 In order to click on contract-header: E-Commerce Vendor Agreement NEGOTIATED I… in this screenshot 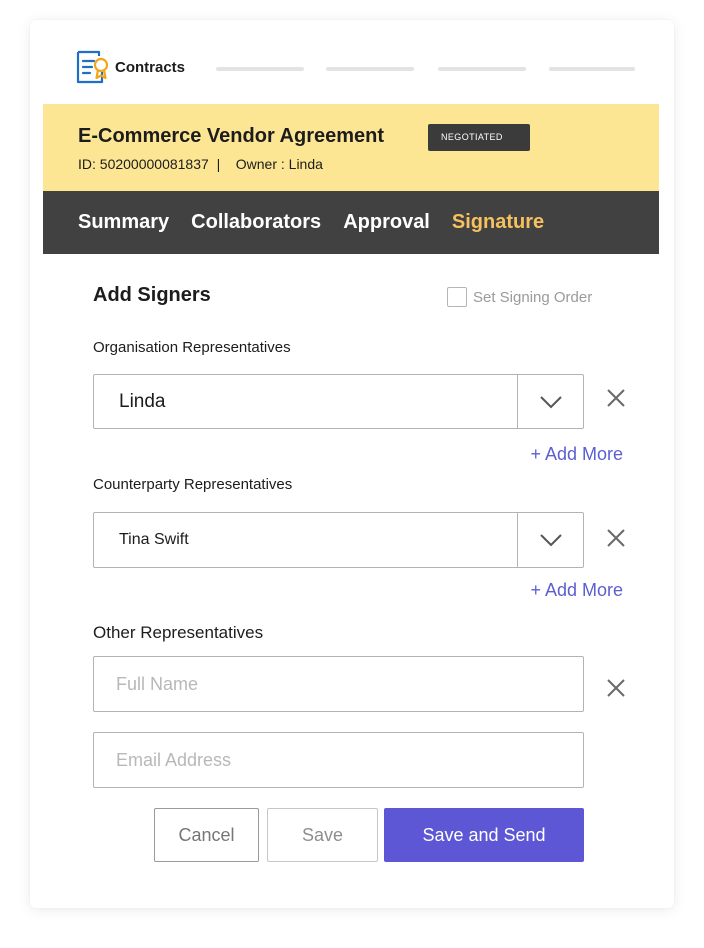, I will do `click(351, 147)`.